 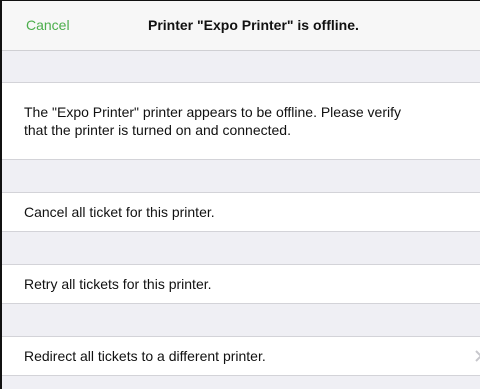 What do you see at coordinates (241, 284) in the screenshot?
I see `retry-all-tickets-row: Retry all tickets for this printer.` at bounding box center [241, 284].